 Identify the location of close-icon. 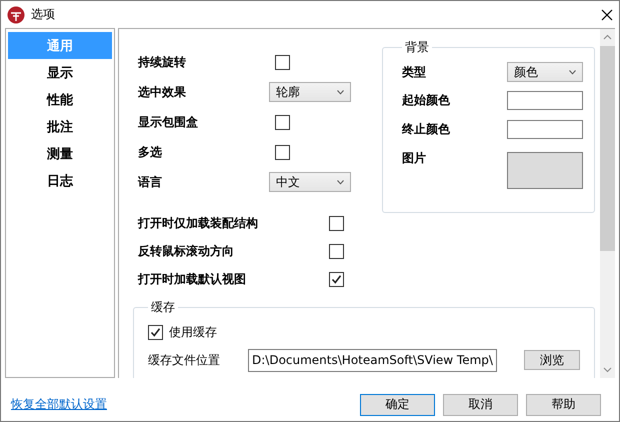
(607, 14).